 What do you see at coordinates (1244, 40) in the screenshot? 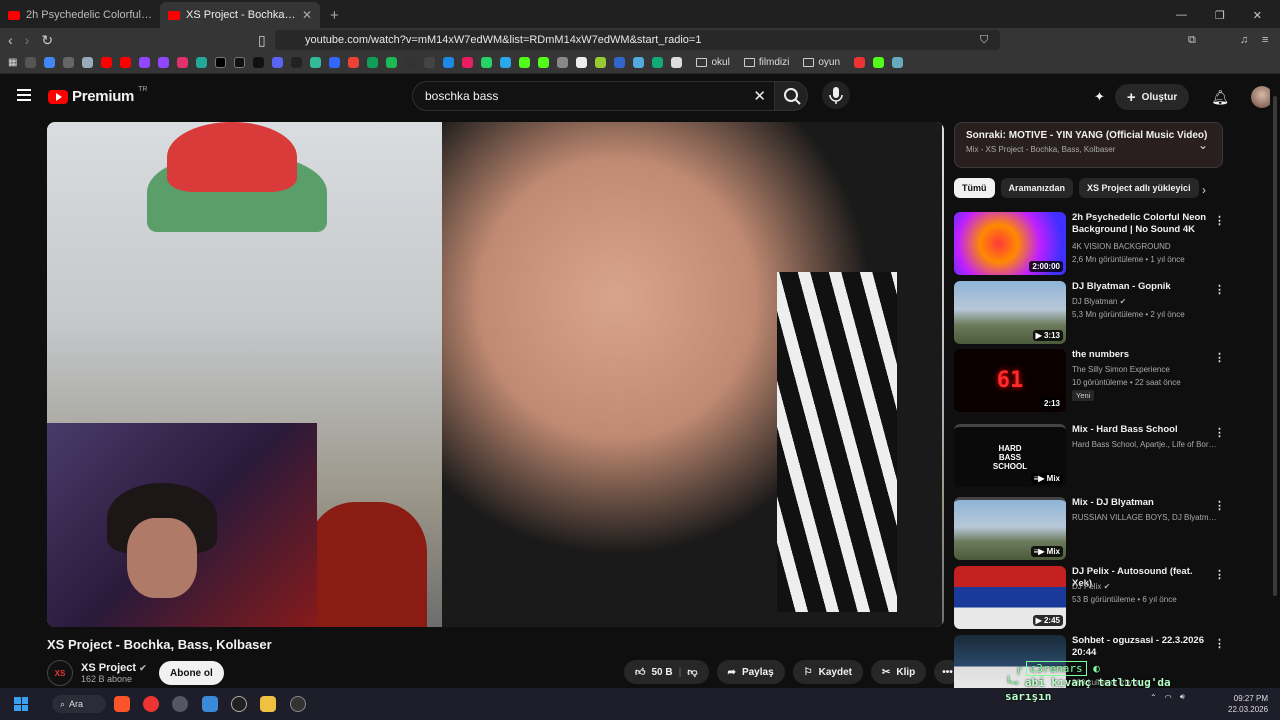
I see `music-icon: ♫` at bounding box center [1244, 40].